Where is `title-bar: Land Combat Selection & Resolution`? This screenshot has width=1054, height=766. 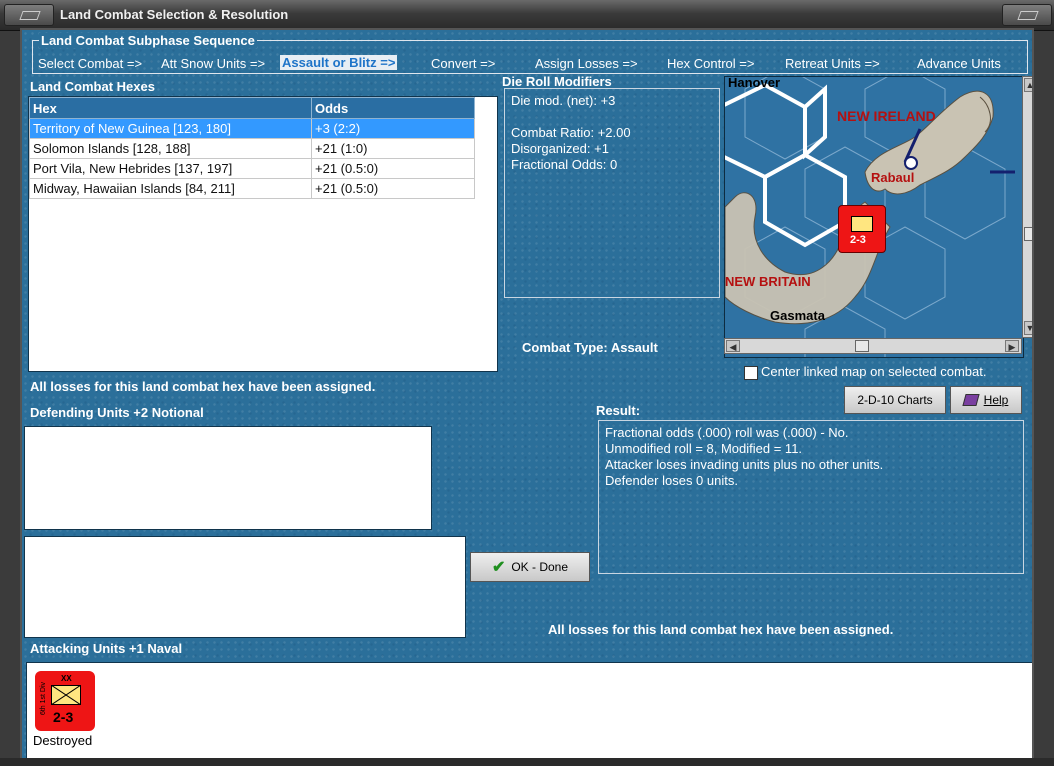 title-bar: Land Combat Selection & Resolution is located at coordinates (527, 15).